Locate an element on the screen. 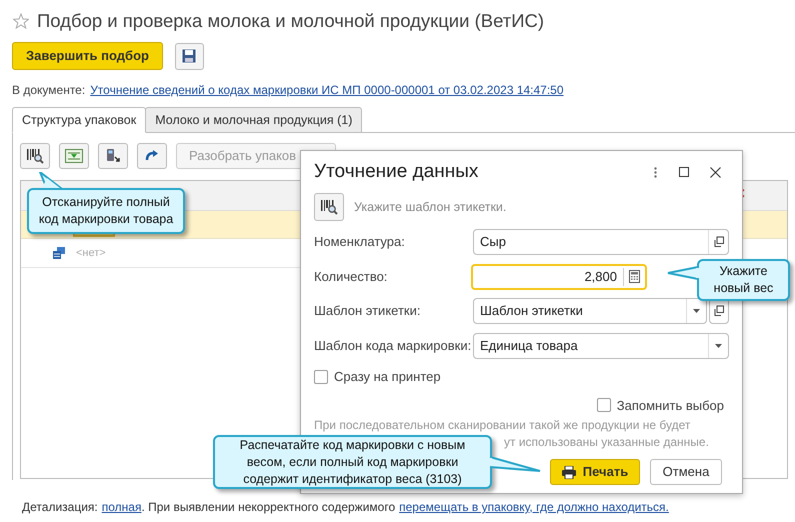  checkbox-label: Сразу на принтер is located at coordinates (387, 377).